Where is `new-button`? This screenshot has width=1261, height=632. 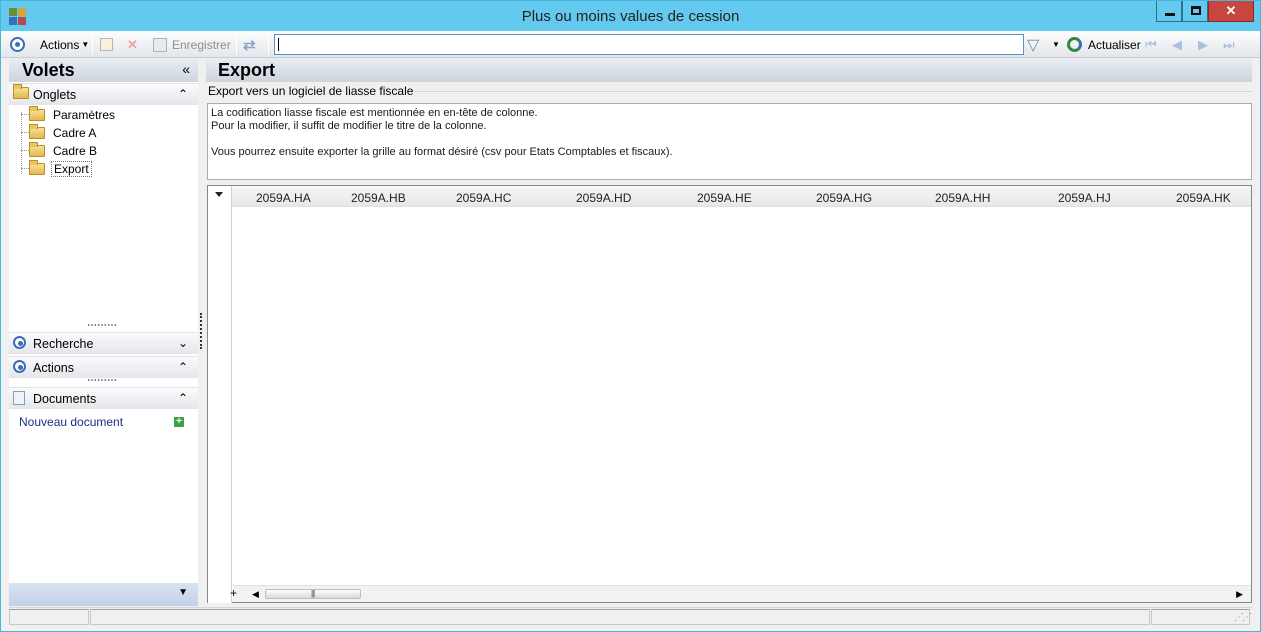
new-button is located at coordinates (106, 44).